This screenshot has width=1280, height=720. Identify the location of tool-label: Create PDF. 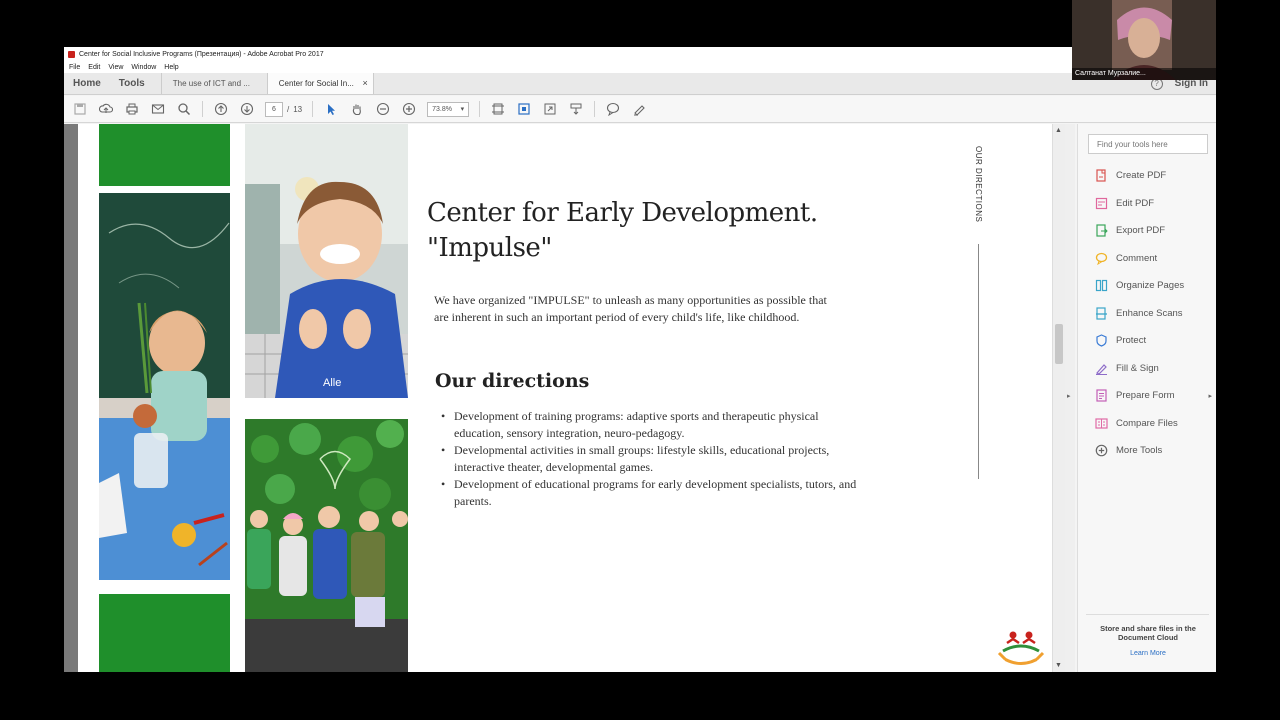
(1141, 175).